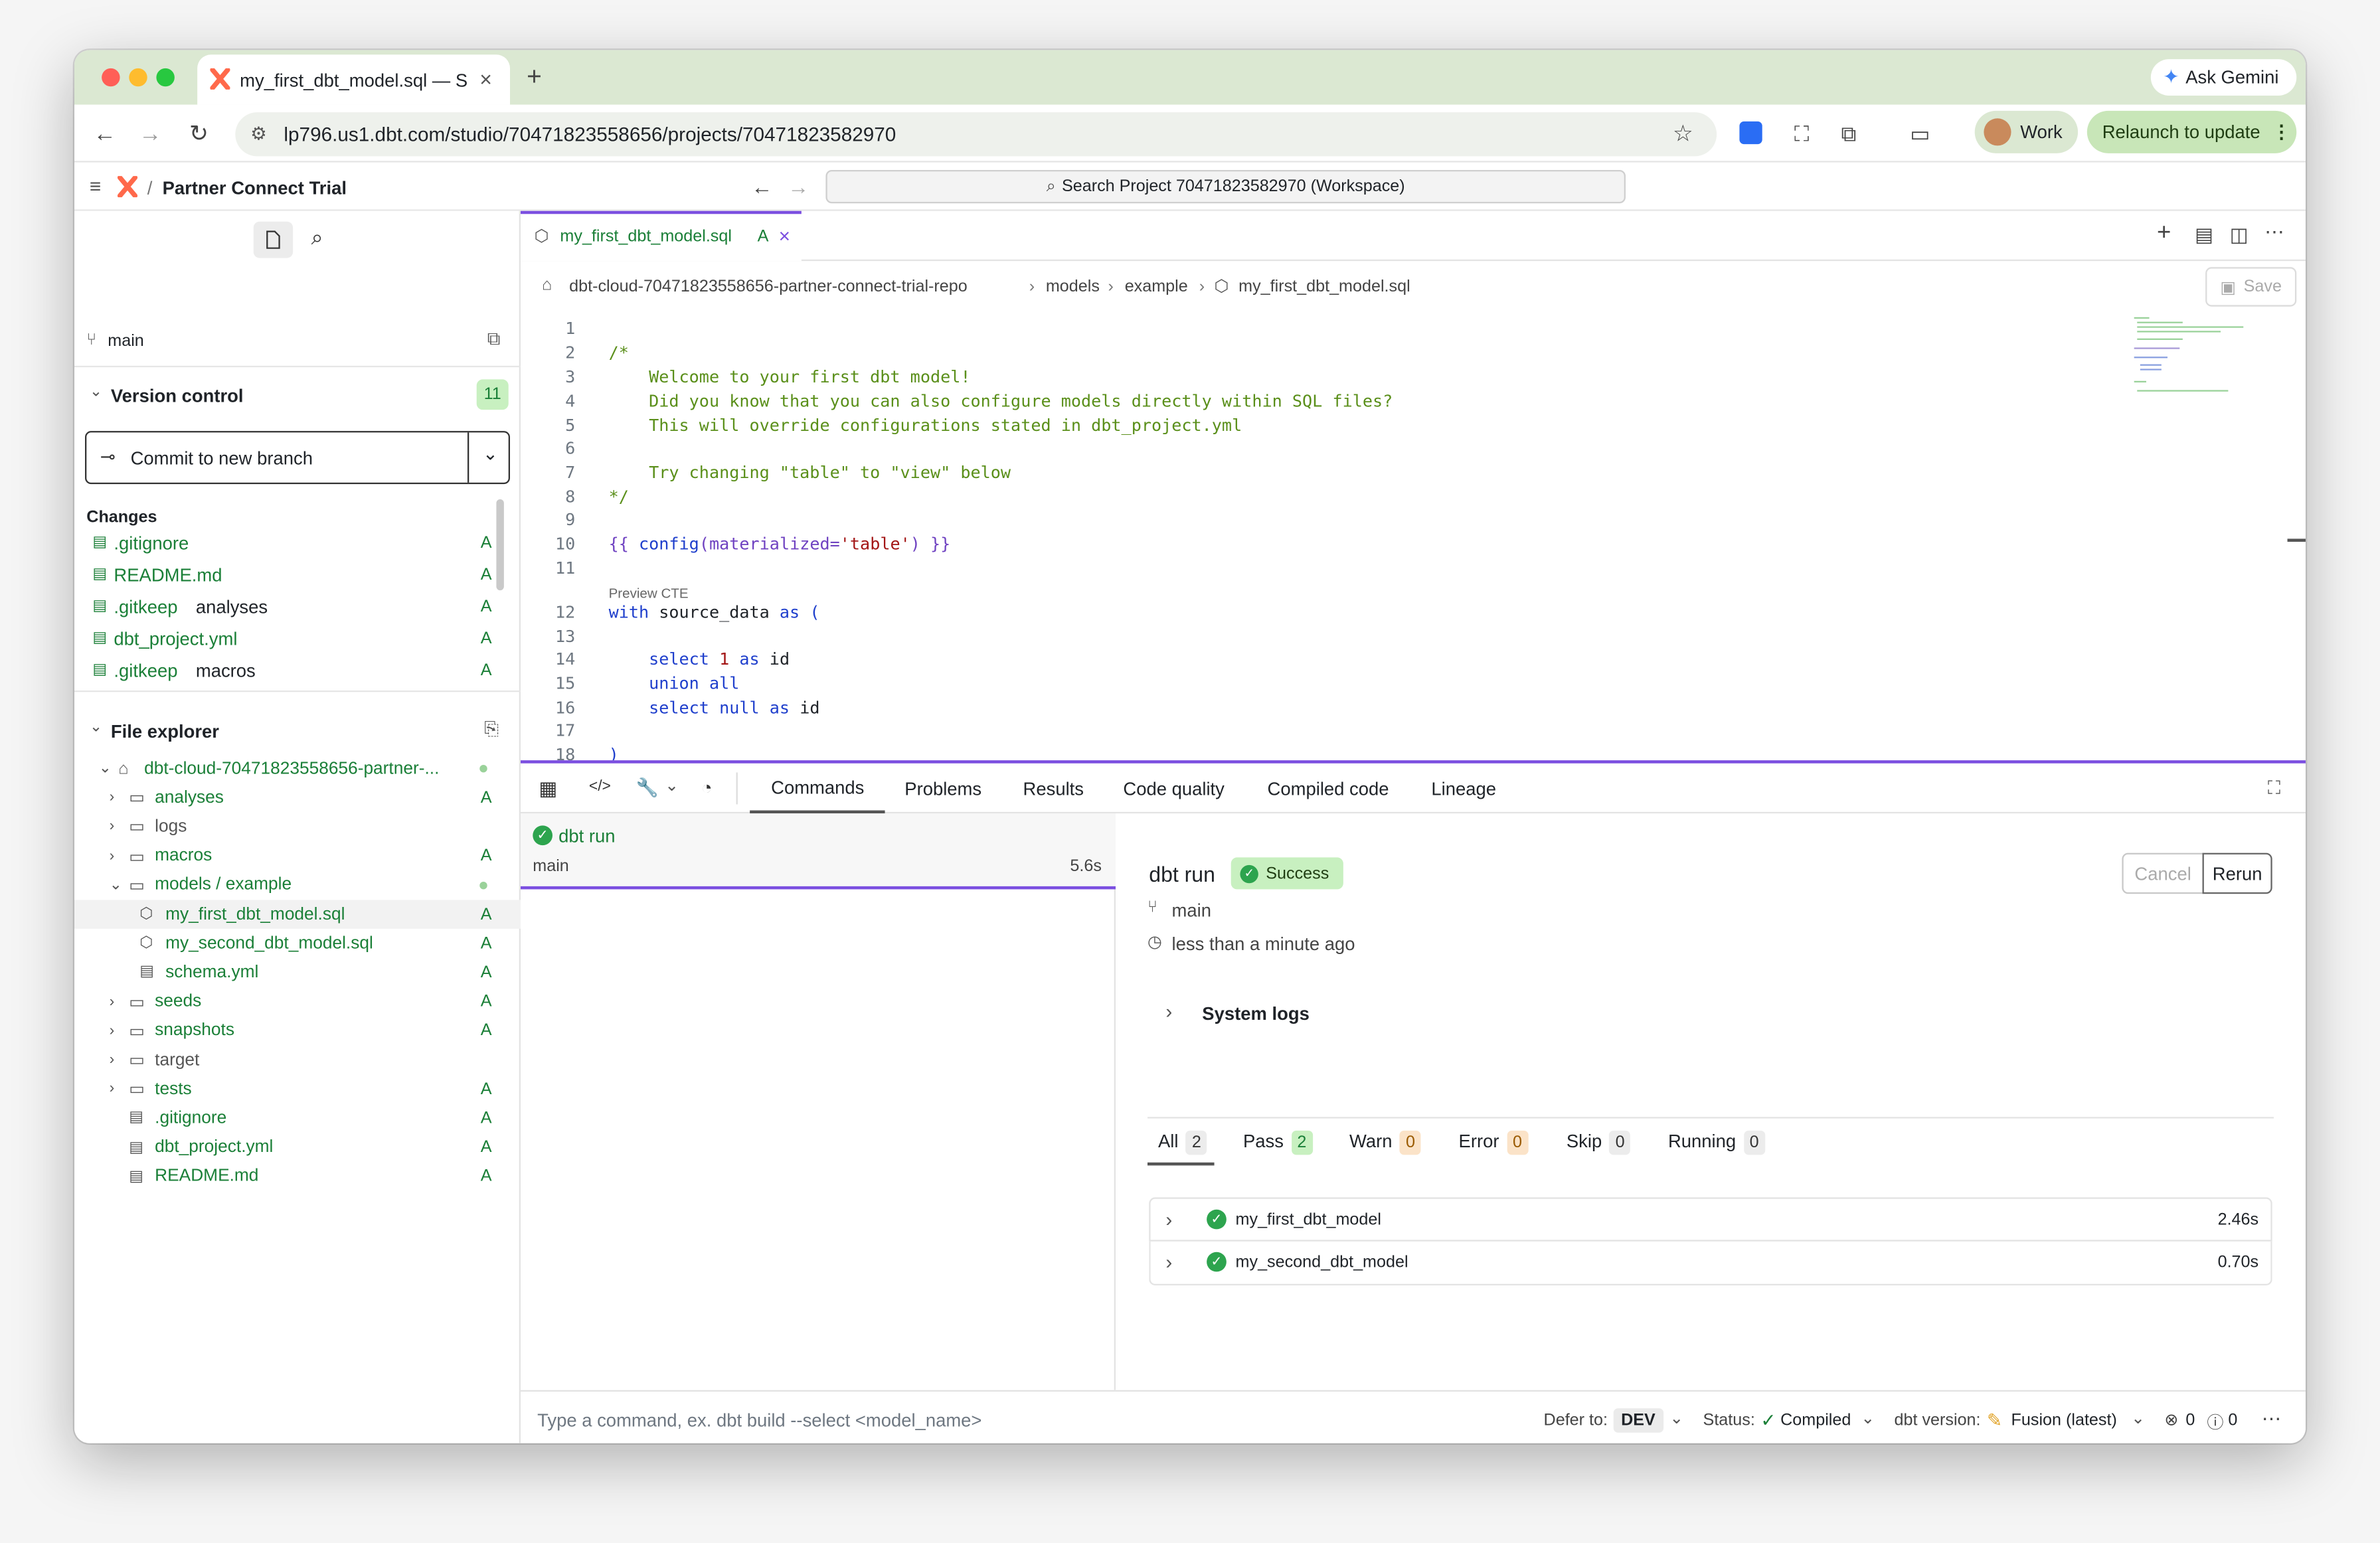 This screenshot has height=1543, width=2380. Describe the element at coordinates (1683, 133) in the screenshot. I see `bookmark-star-icon: ☆` at that location.